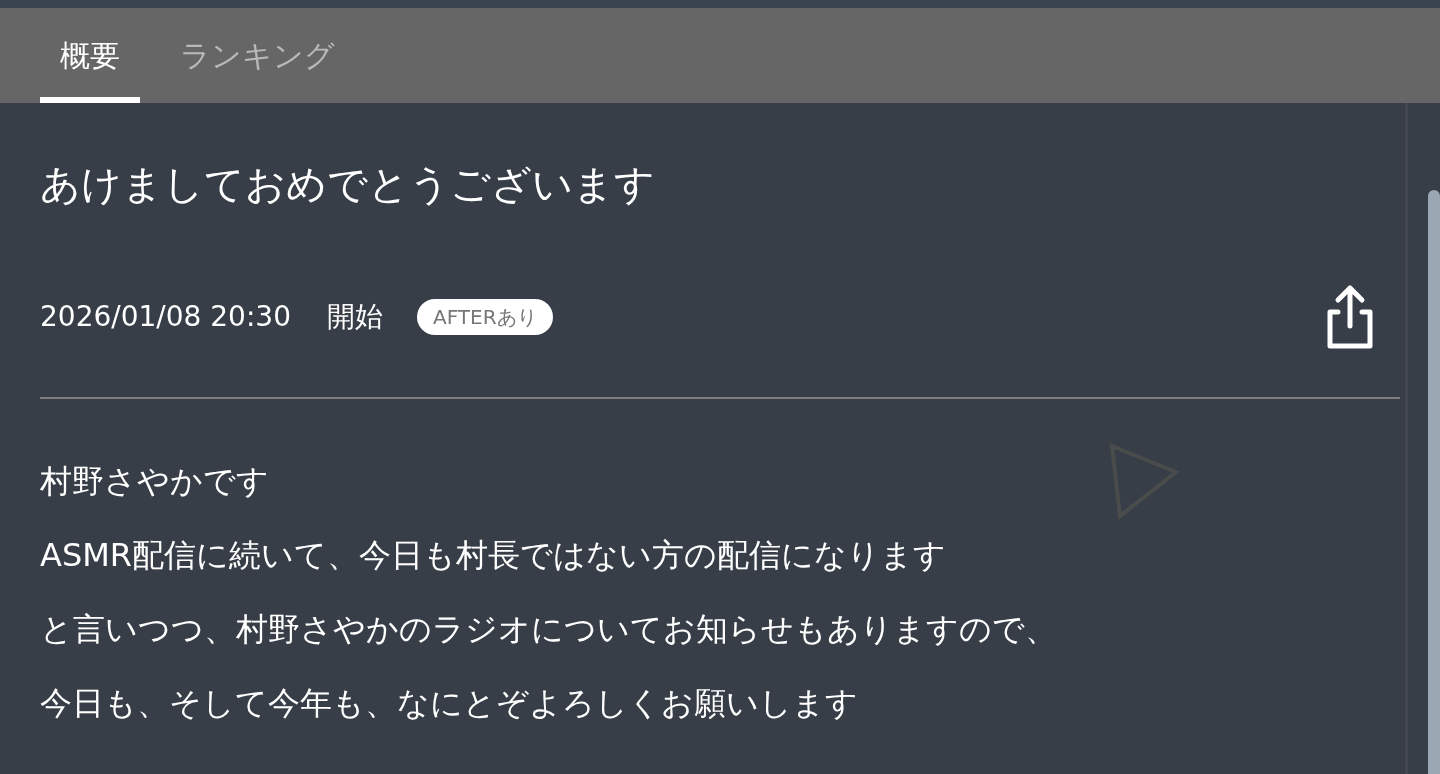  I want to click on start-datetime: 2026/01/08 20:30, so click(165, 317).